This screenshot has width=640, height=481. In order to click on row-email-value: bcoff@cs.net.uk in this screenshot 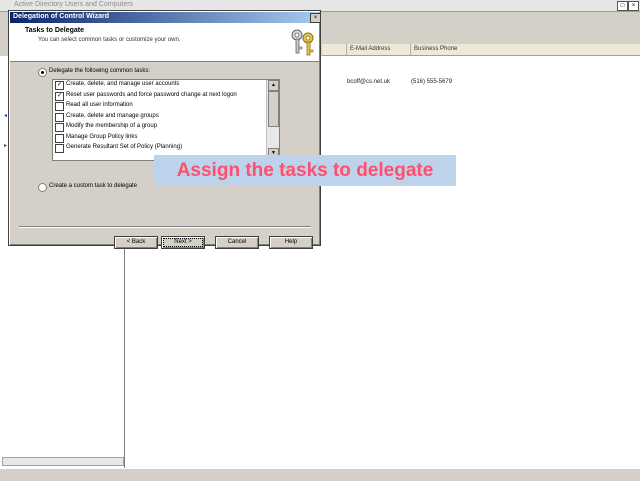, I will do `click(368, 82)`.